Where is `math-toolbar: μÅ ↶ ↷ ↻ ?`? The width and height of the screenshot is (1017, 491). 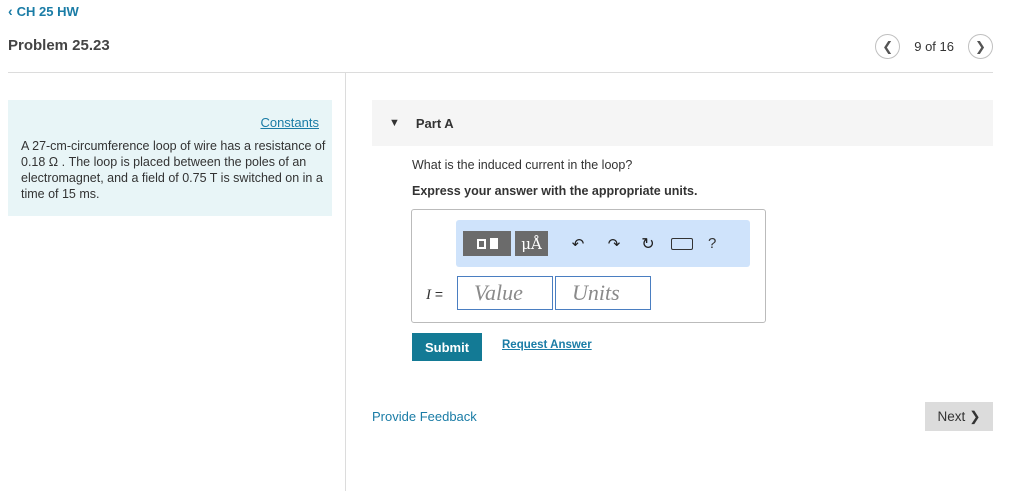 math-toolbar: μÅ ↶ ↷ ↻ ? is located at coordinates (603, 243).